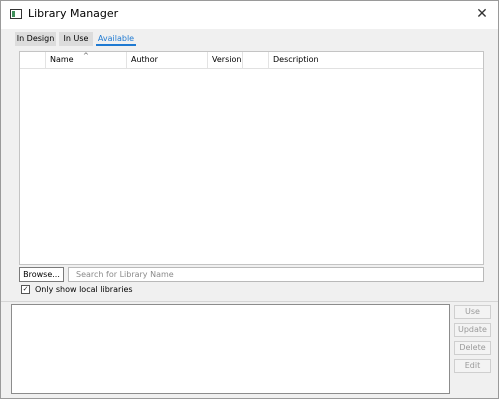 The height and width of the screenshot is (400, 500). What do you see at coordinates (73, 13) in the screenshot?
I see `window-title: Library Manager` at bounding box center [73, 13].